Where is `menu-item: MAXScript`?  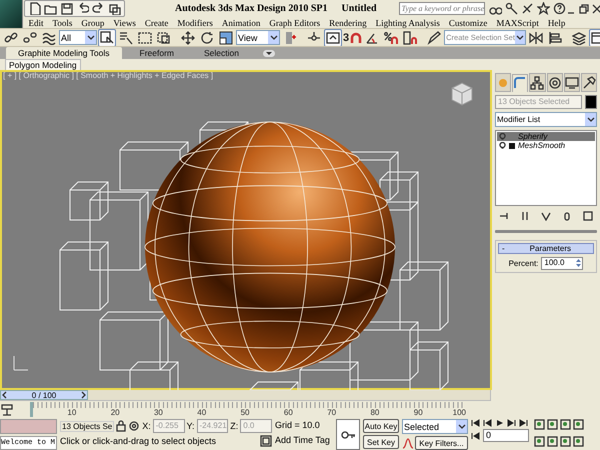 menu-item: MAXScript is located at coordinates (518, 23).